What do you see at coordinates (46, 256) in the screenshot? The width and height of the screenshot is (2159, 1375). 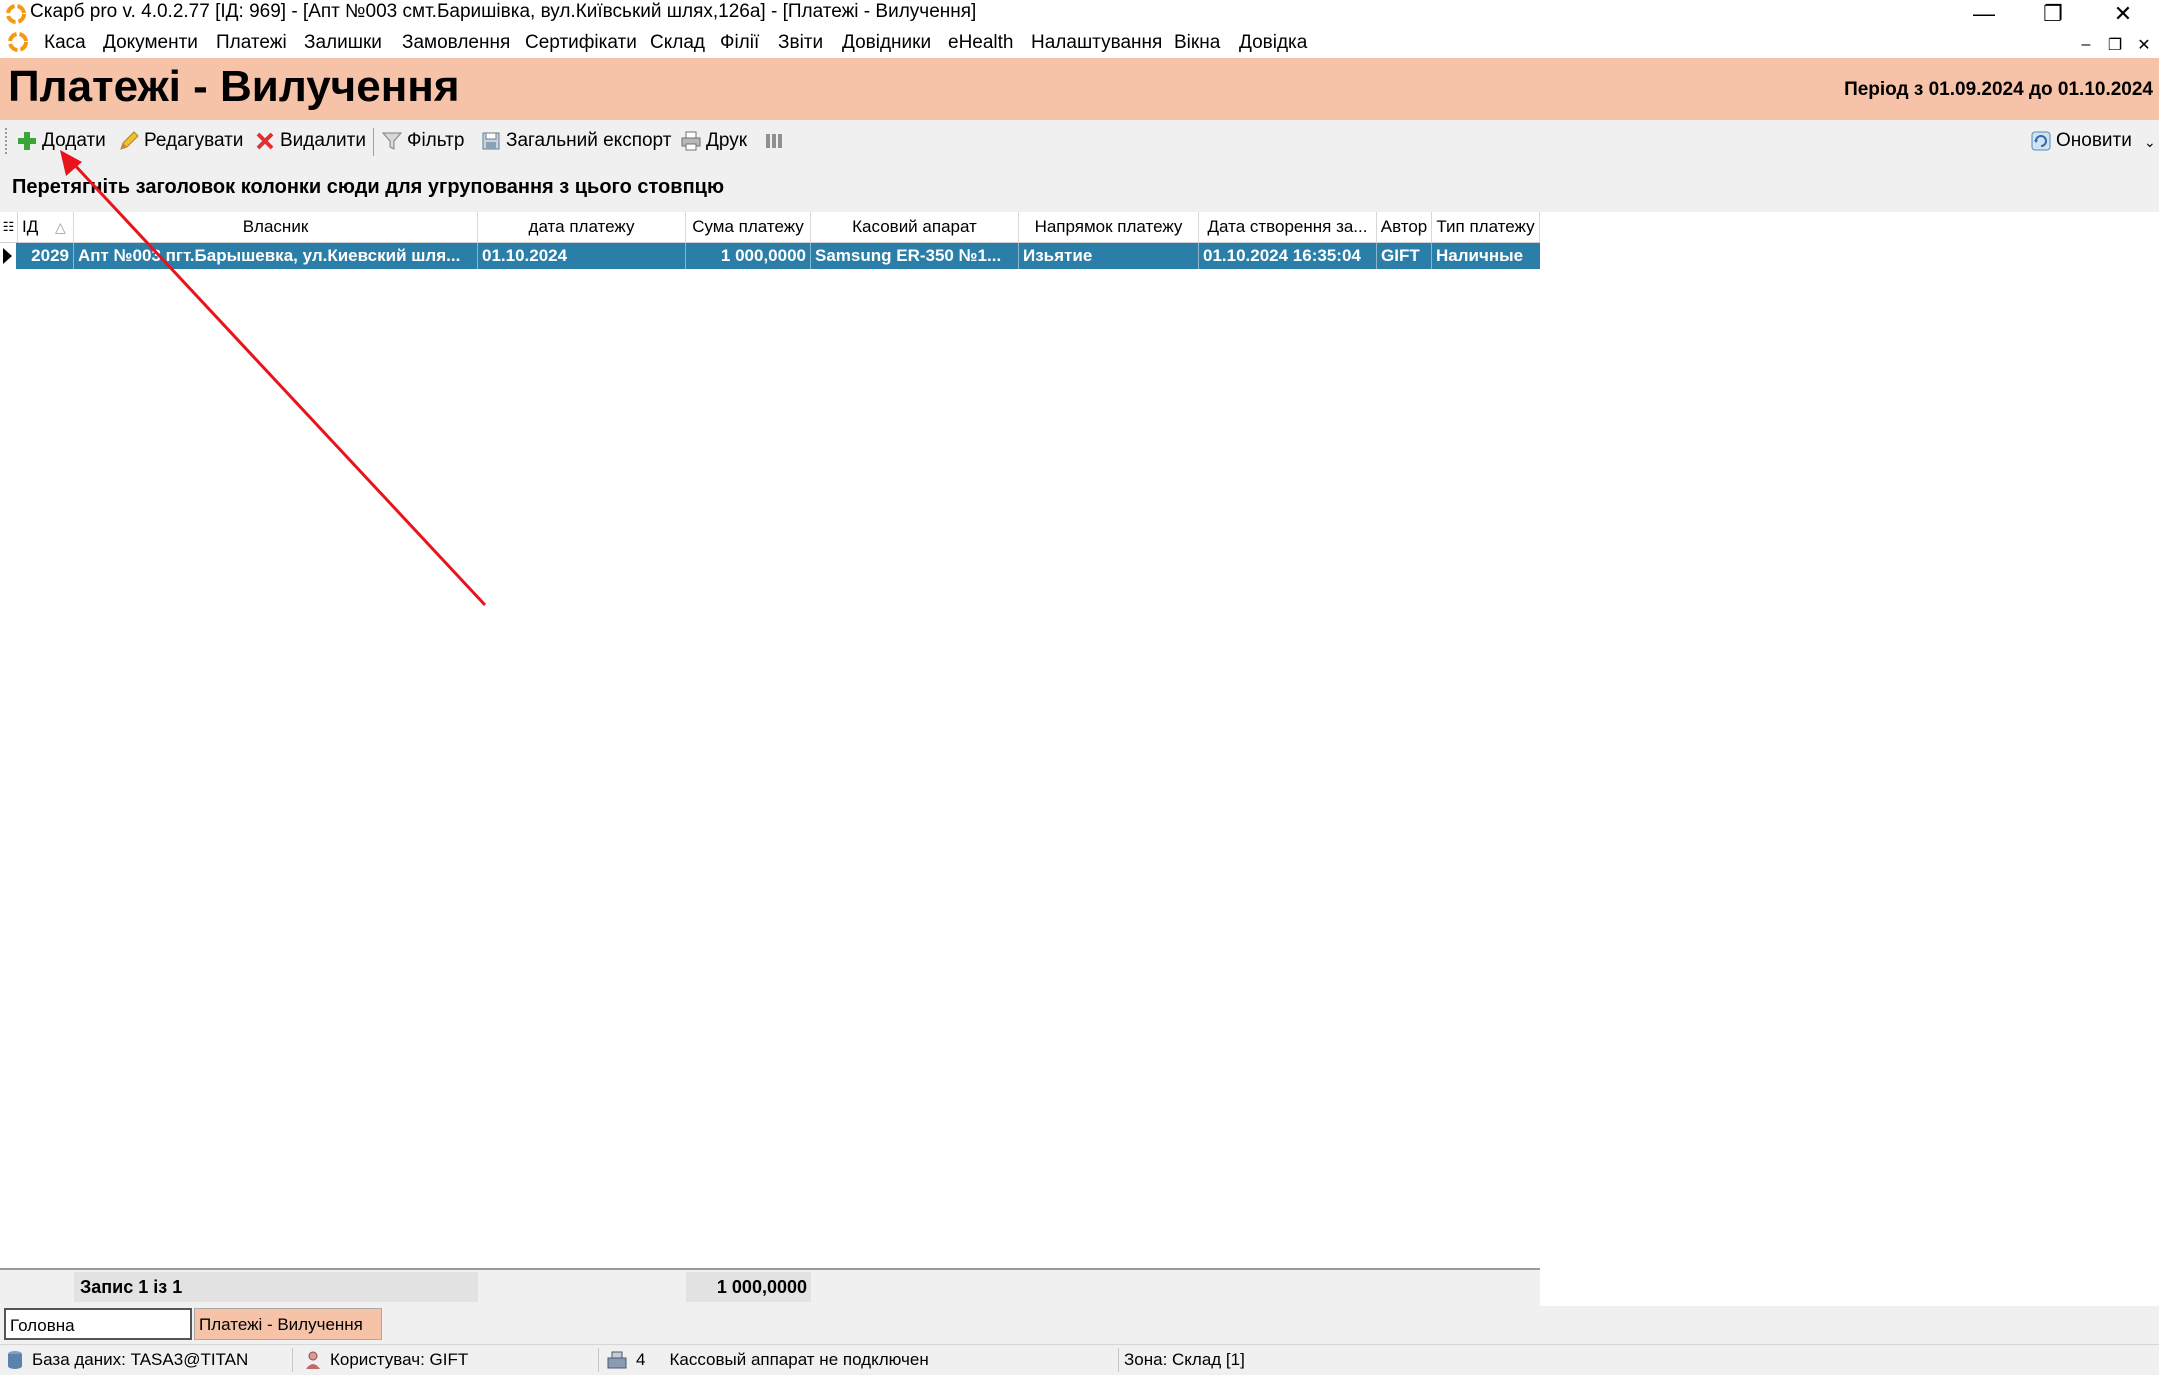 I see `cell-id: 2029` at bounding box center [46, 256].